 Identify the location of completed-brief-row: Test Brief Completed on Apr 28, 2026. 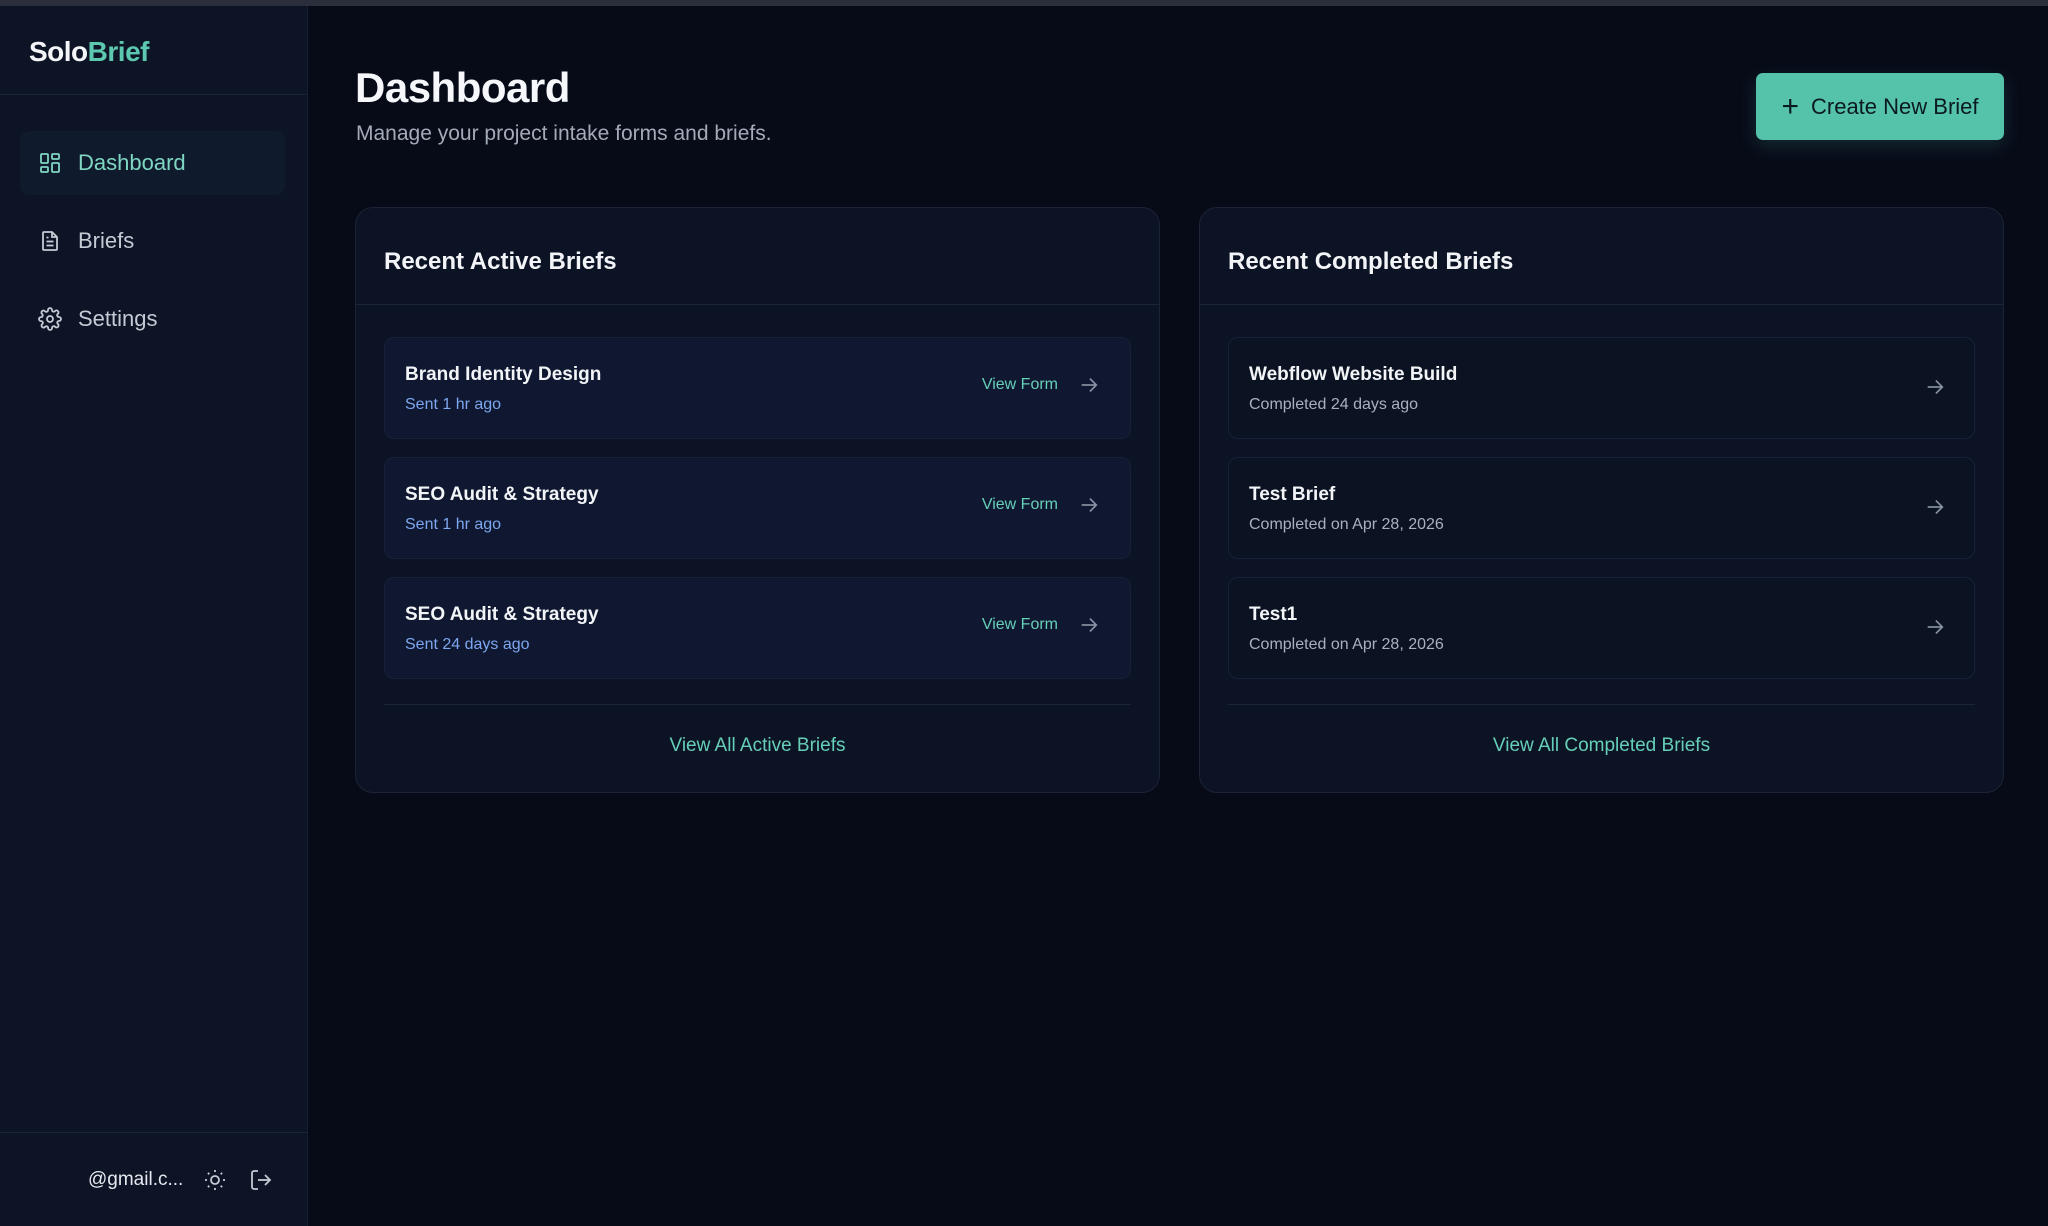
(1601, 508).